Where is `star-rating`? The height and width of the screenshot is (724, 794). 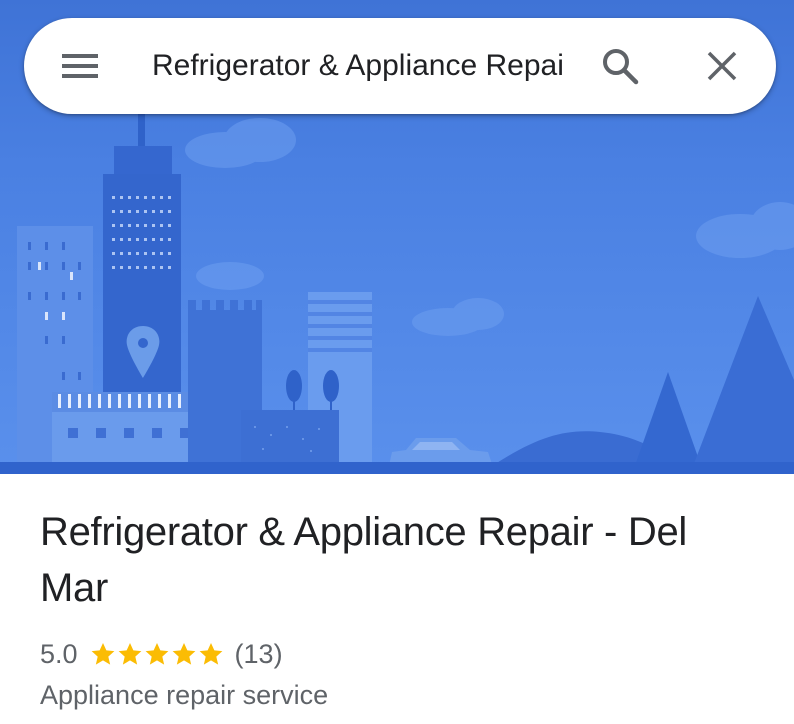
star-rating is located at coordinates (157, 654).